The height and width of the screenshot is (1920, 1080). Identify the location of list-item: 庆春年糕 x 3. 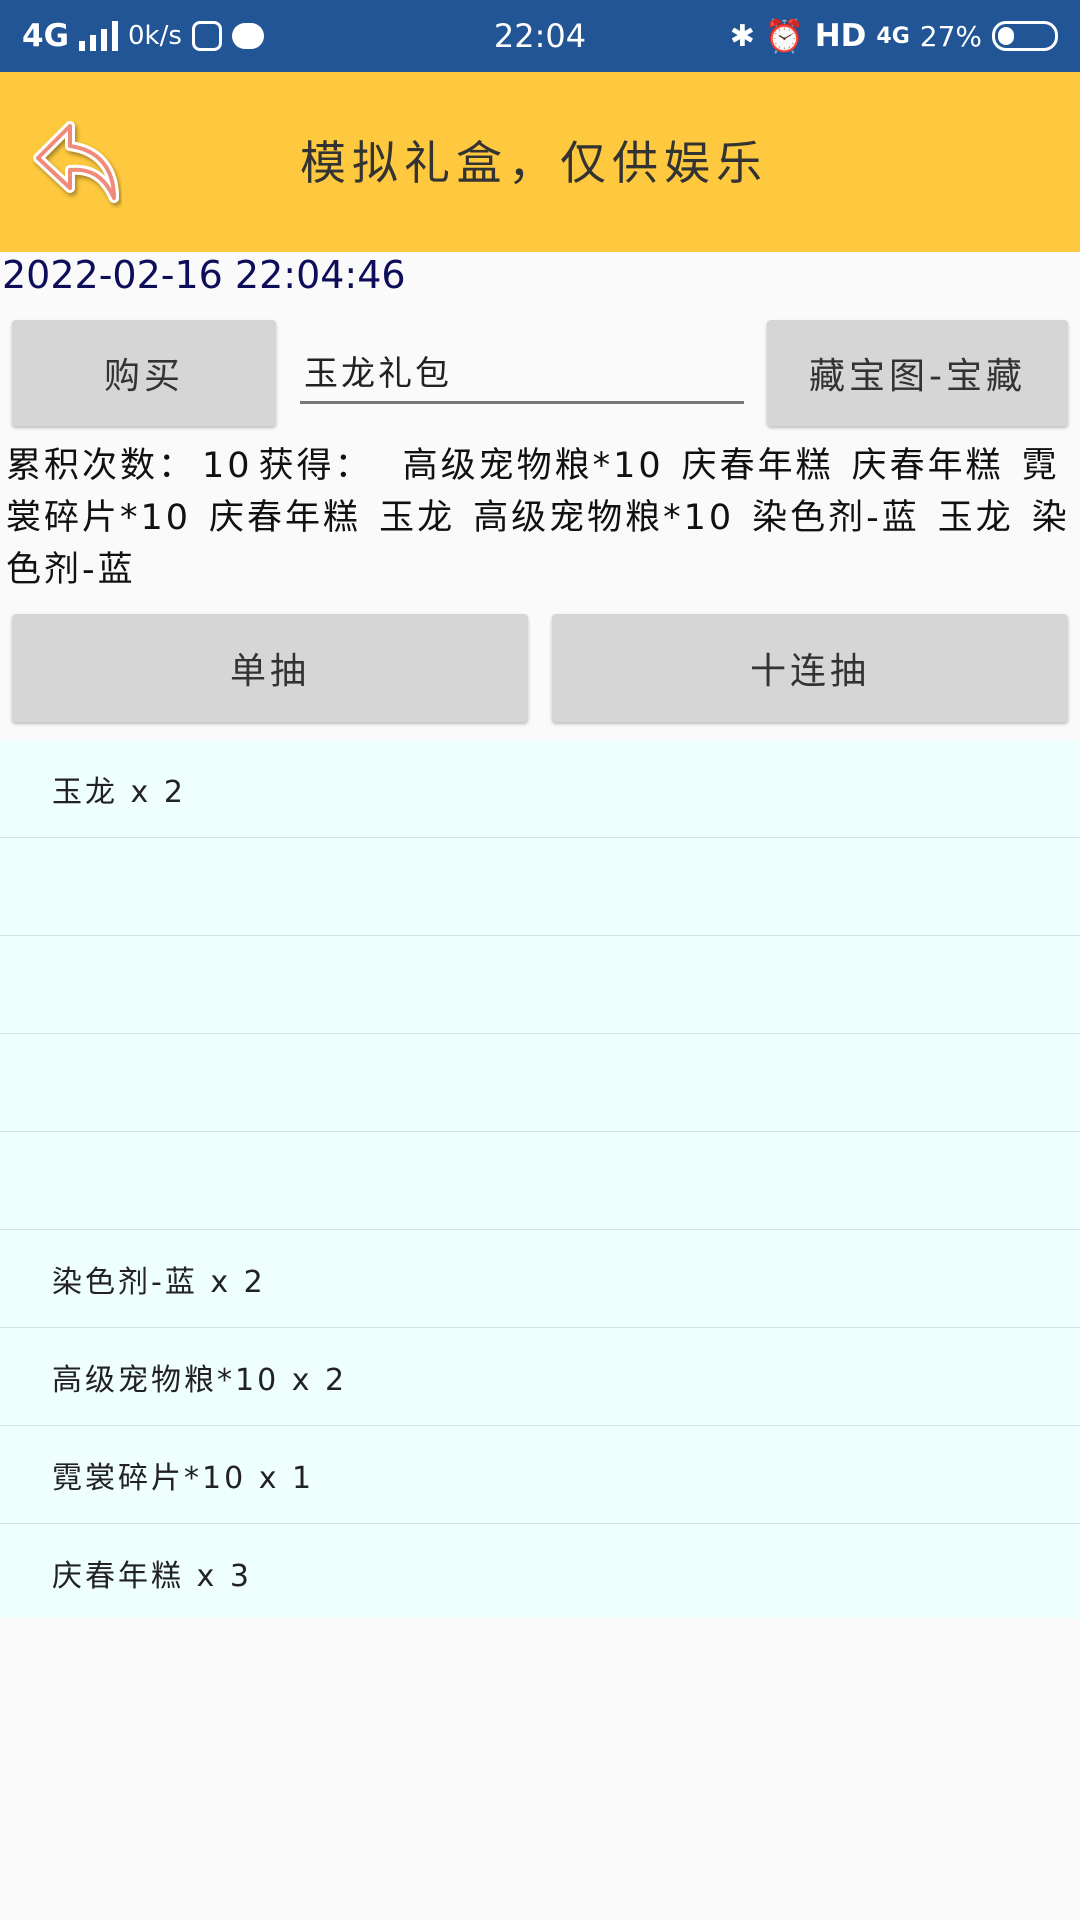
(540, 1572).